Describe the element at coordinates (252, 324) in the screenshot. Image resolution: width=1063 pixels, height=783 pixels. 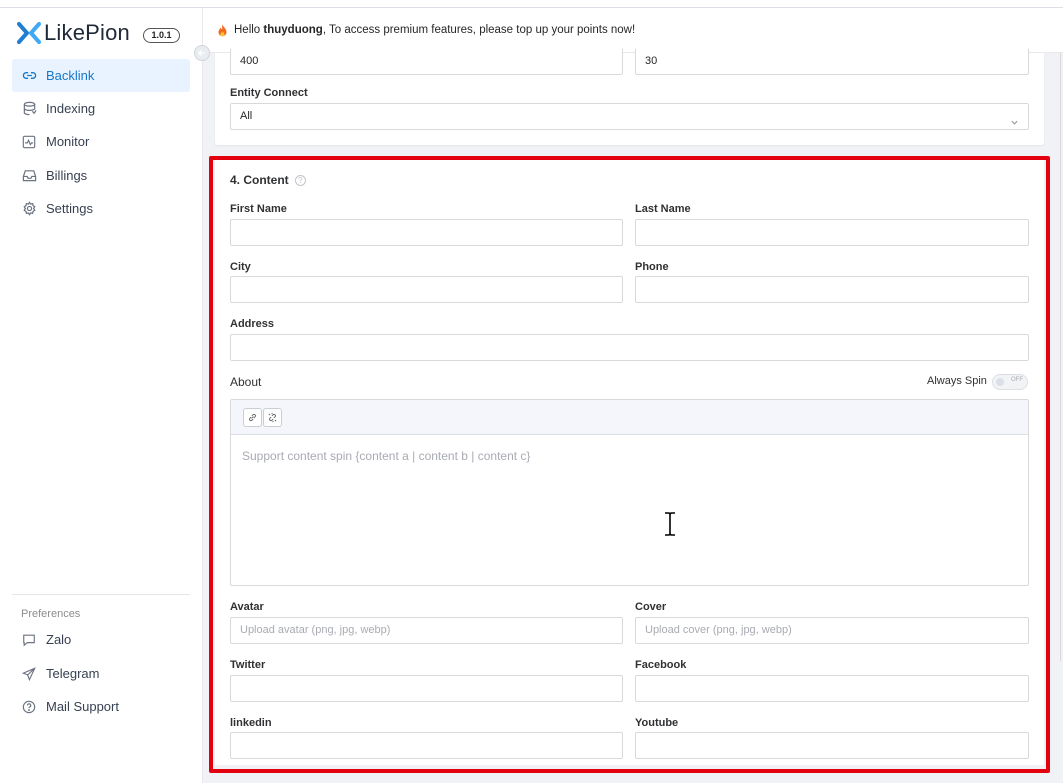
I see `address-label: Address` at that location.